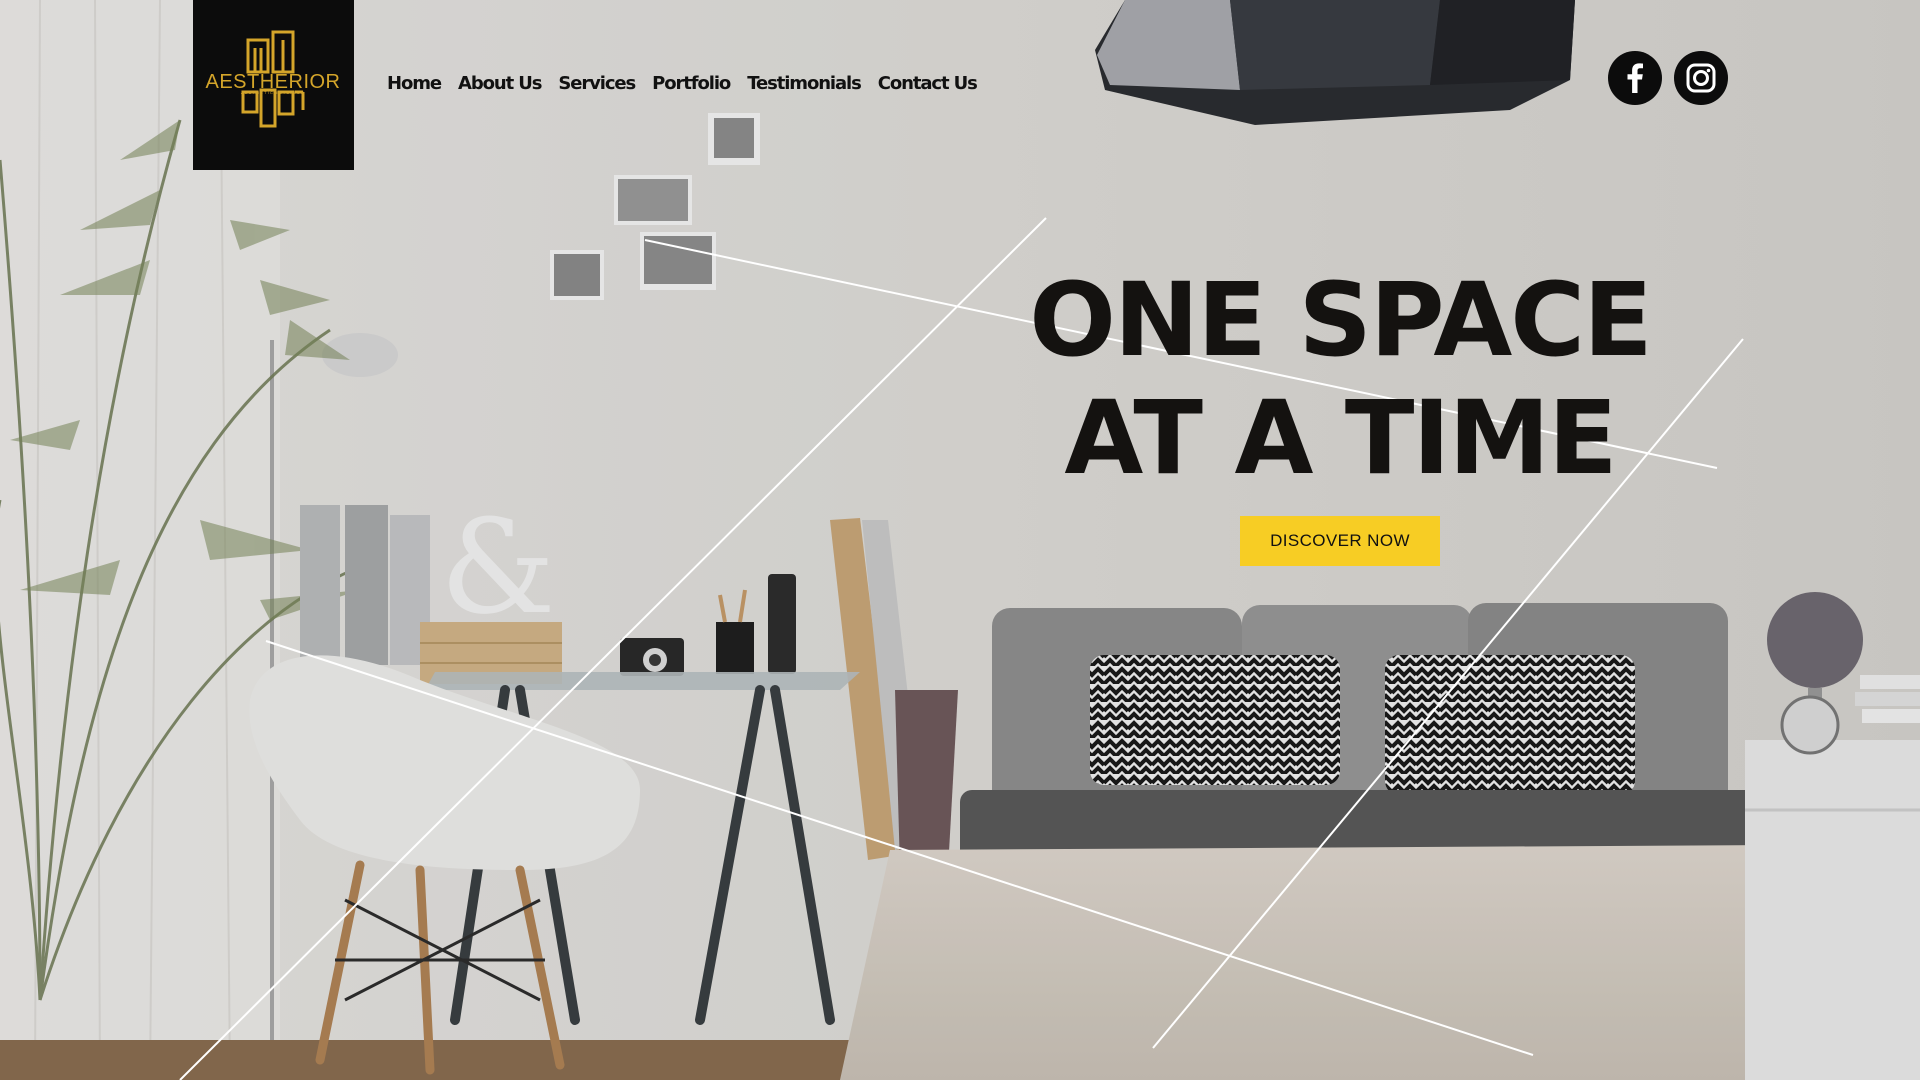 Image resolution: width=1920 pixels, height=1080 pixels. Describe the element at coordinates (272, 79) in the screenshot. I see `logo-mark-icon: AESTHERIOR AESTHETIC INTERIOR` at that location.